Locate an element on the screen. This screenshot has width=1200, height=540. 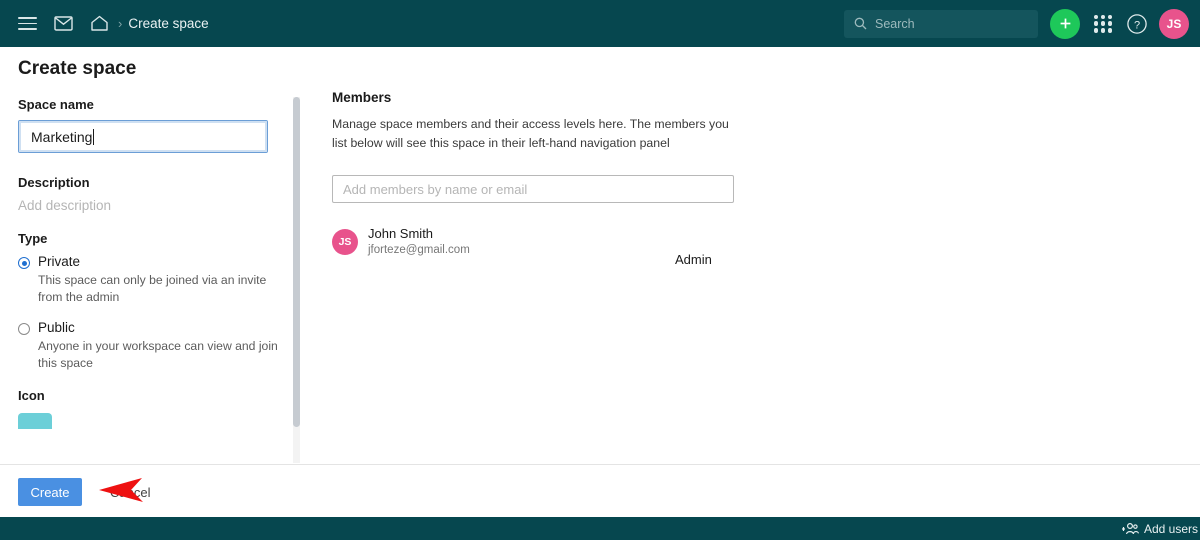
add-members-placeholder: Add members by name or email is located at coordinates (435, 189).